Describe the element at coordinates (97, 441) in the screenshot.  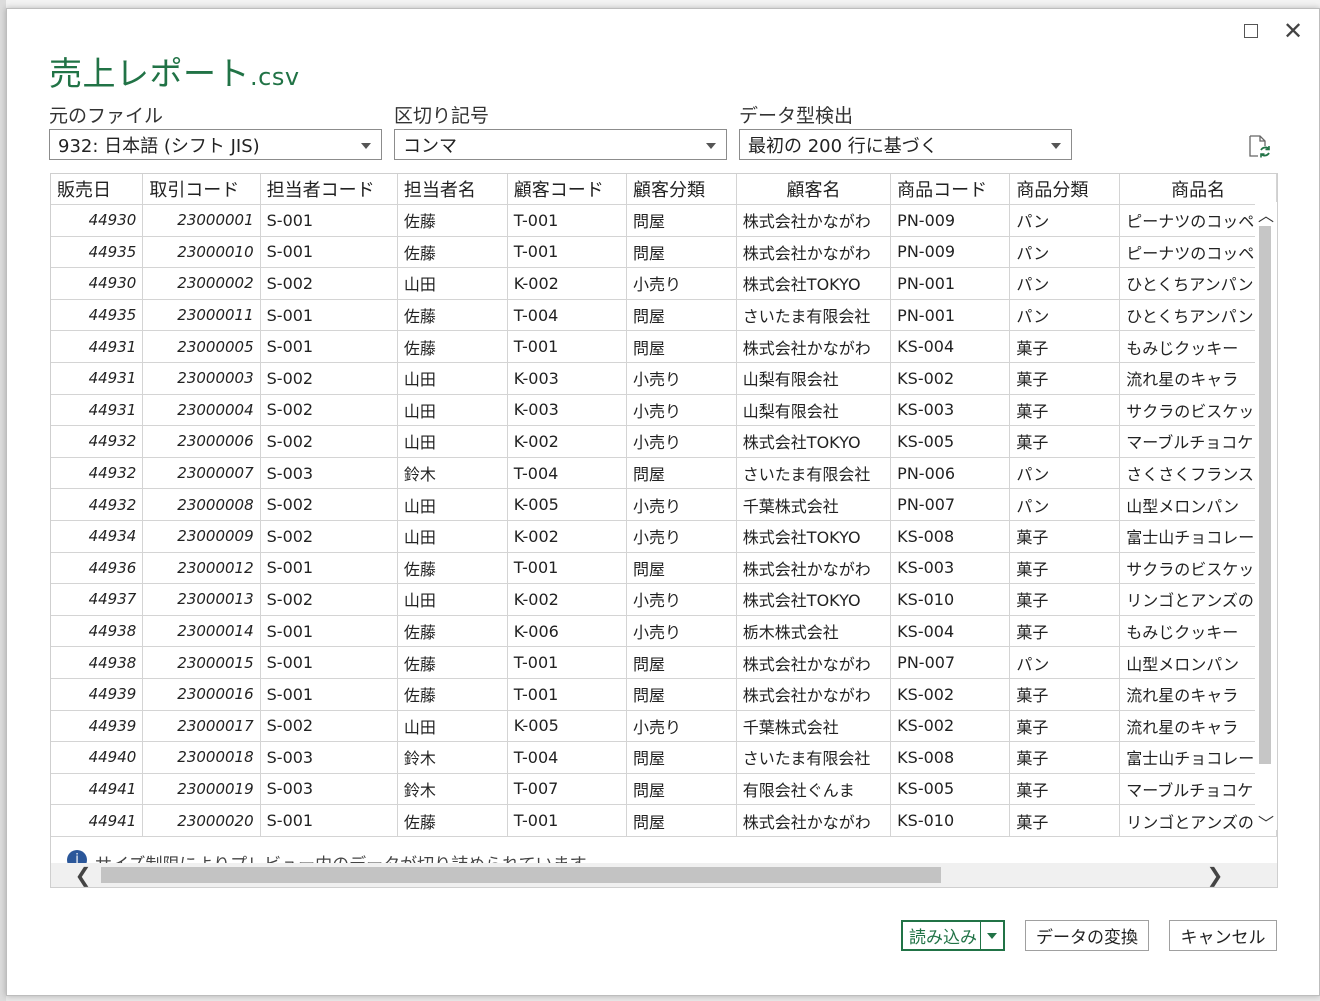
I see `table-cell: 44932` at that location.